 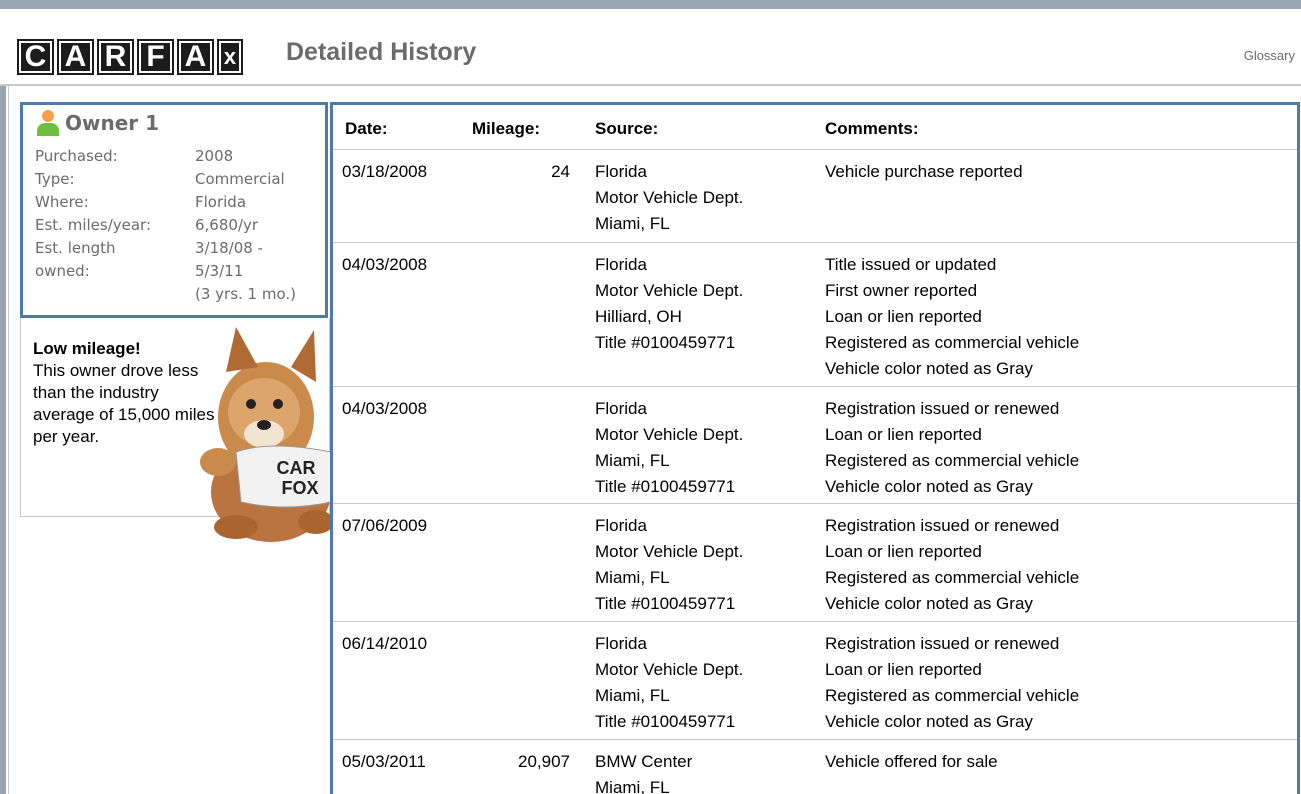 What do you see at coordinates (180, 202) in the screenshot?
I see `owner-detail-row: Where: Florida` at bounding box center [180, 202].